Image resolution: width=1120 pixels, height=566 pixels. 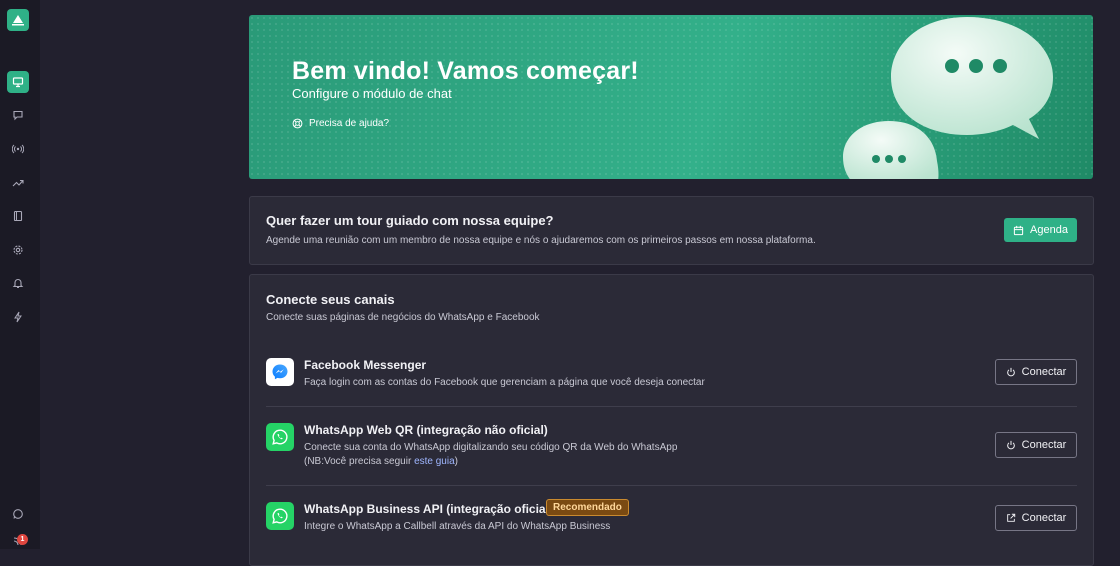 What do you see at coordinates (330, 299) in the screenshot?
I see `channels-title: Conecte seus canais` at bounding box center [330, 299].